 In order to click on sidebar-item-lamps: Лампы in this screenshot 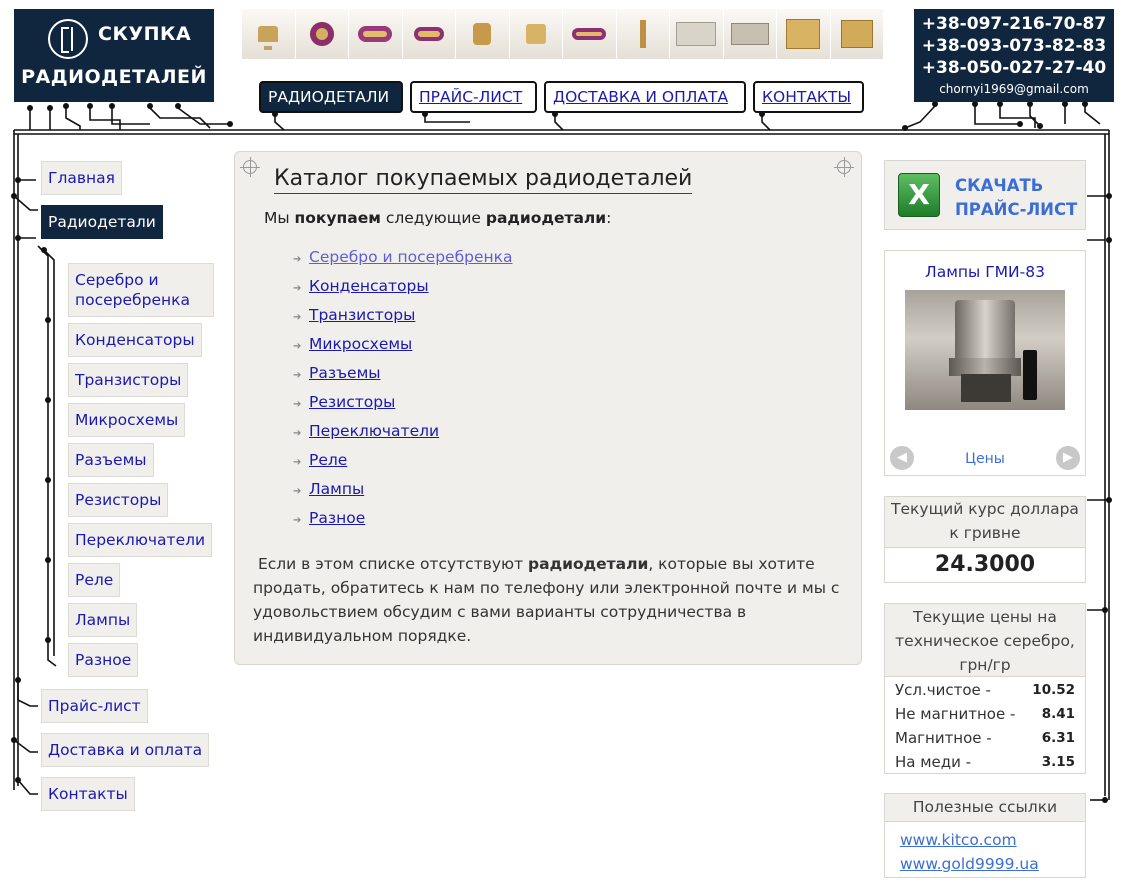, I will do `click(103, 620)`.